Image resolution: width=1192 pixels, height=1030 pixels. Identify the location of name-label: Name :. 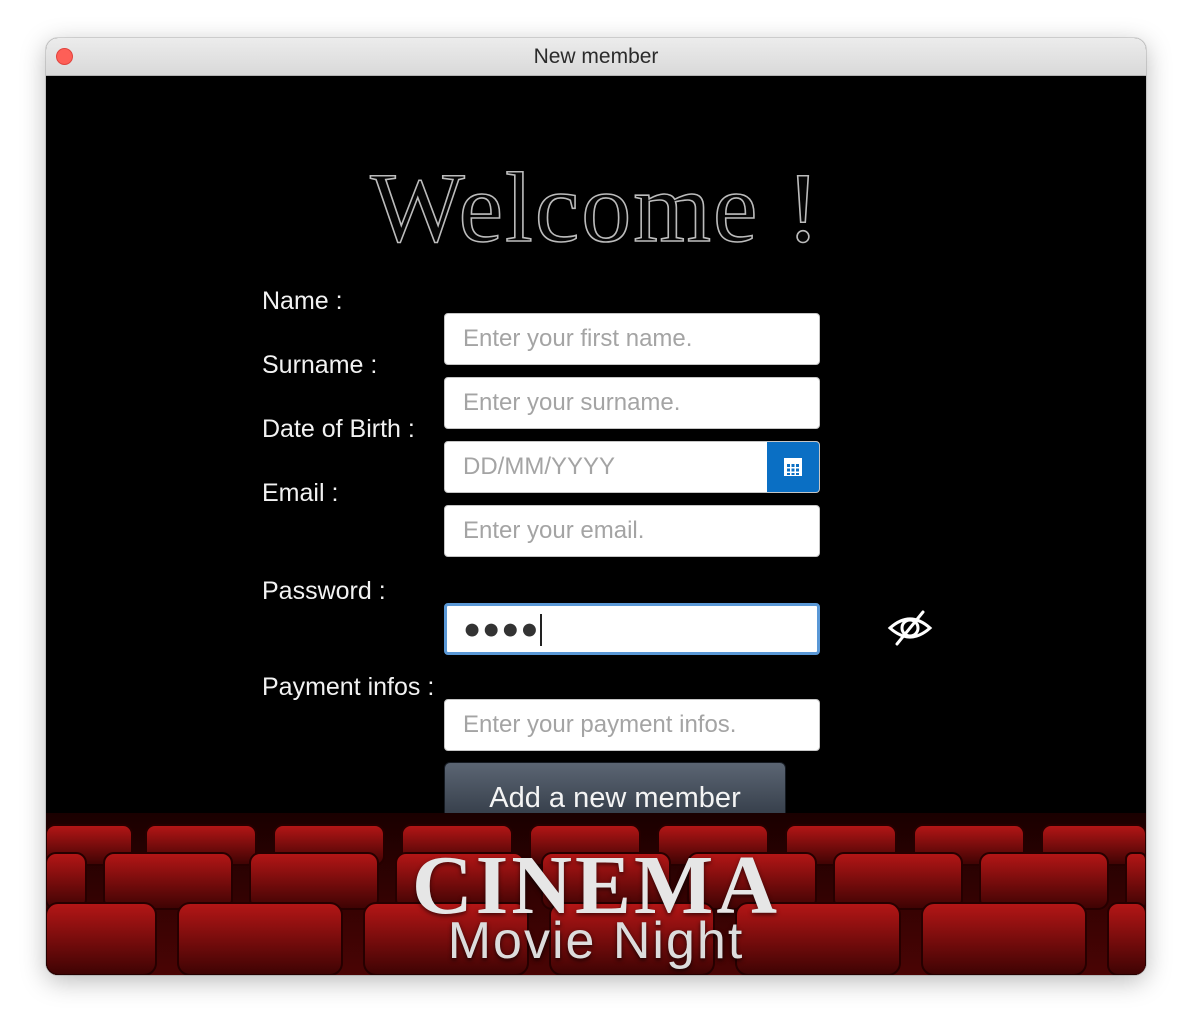
(302, 301).